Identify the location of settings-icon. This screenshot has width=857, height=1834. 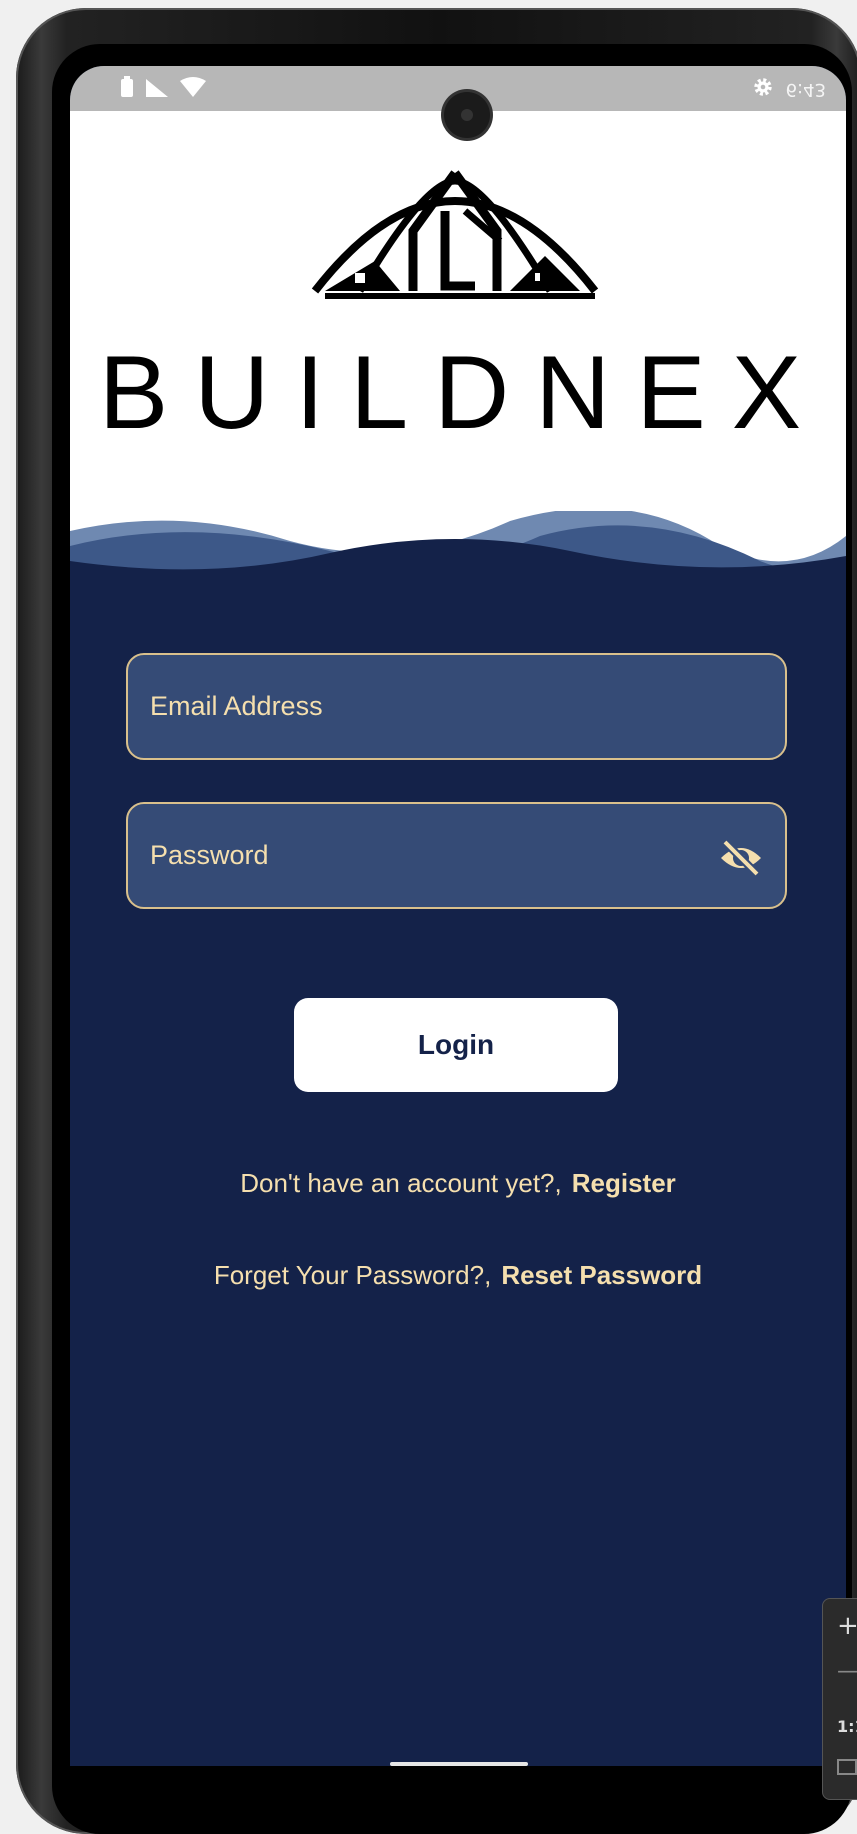
(763, 89).